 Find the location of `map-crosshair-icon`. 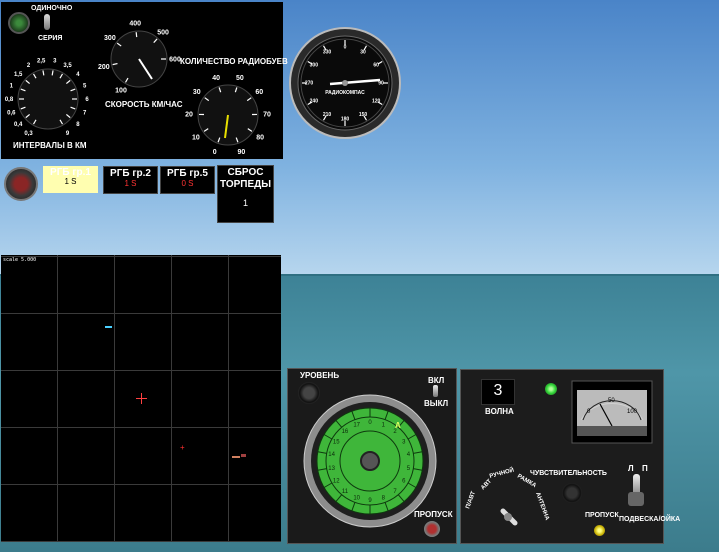

map-crosshair-icon is located at coordinates (141, 398).